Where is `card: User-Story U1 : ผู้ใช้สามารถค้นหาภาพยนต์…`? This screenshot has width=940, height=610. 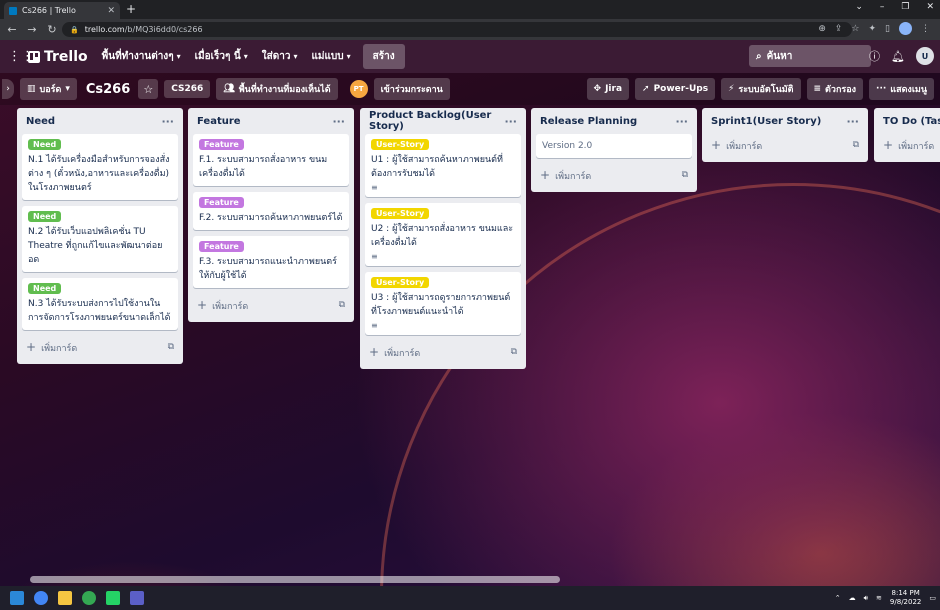 card: User-Story U1 : ผู้ใช้สามารถค้นหาภาพยนต์… is located at coordinates (443, 165).